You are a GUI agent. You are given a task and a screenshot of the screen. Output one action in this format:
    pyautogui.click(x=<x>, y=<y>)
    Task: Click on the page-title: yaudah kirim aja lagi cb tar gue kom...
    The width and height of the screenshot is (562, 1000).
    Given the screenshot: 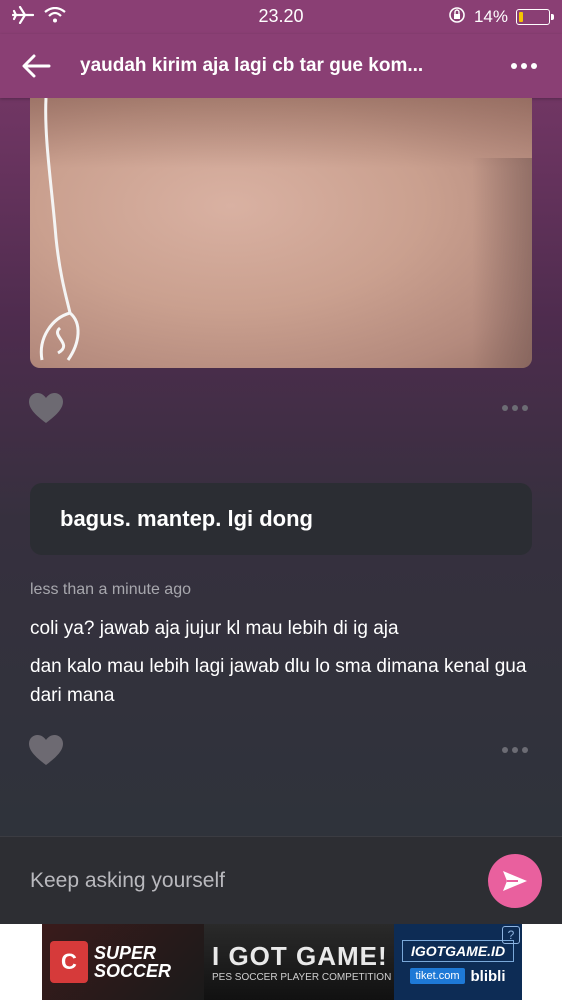 What is the action you would take?
    pyautogui.click(x=252, y=65)
    